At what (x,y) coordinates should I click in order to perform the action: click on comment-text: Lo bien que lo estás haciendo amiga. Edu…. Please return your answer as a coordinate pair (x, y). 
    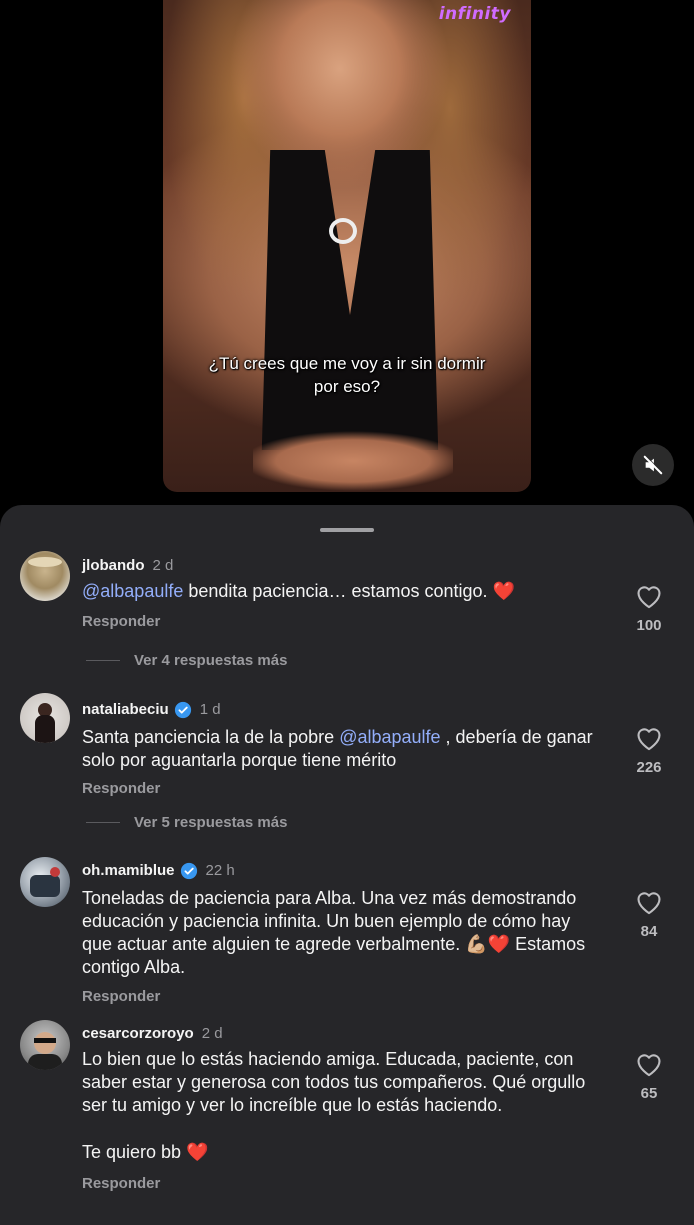
    Looking at the image, I should click on (334, 1082).